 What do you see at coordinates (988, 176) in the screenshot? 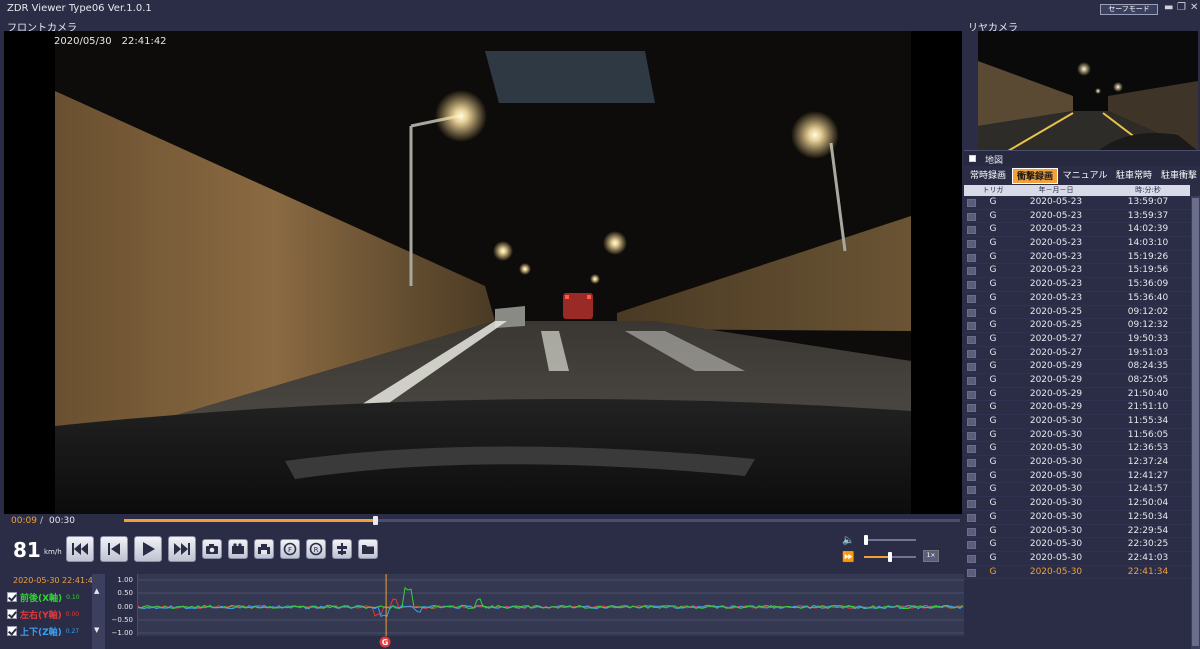
I see `tab-continuous: 常時録画` at bounding box center [988, 176].